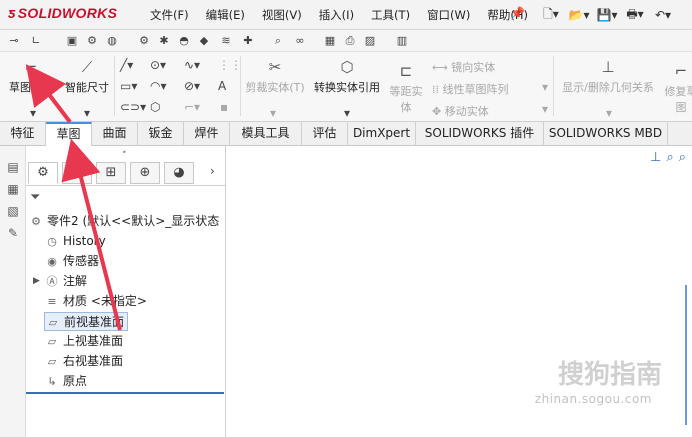  What do you see at coordinates (35, 197) in the screenshot?
I see `filter-icon: ⏷` at bounding box center [35, 197].